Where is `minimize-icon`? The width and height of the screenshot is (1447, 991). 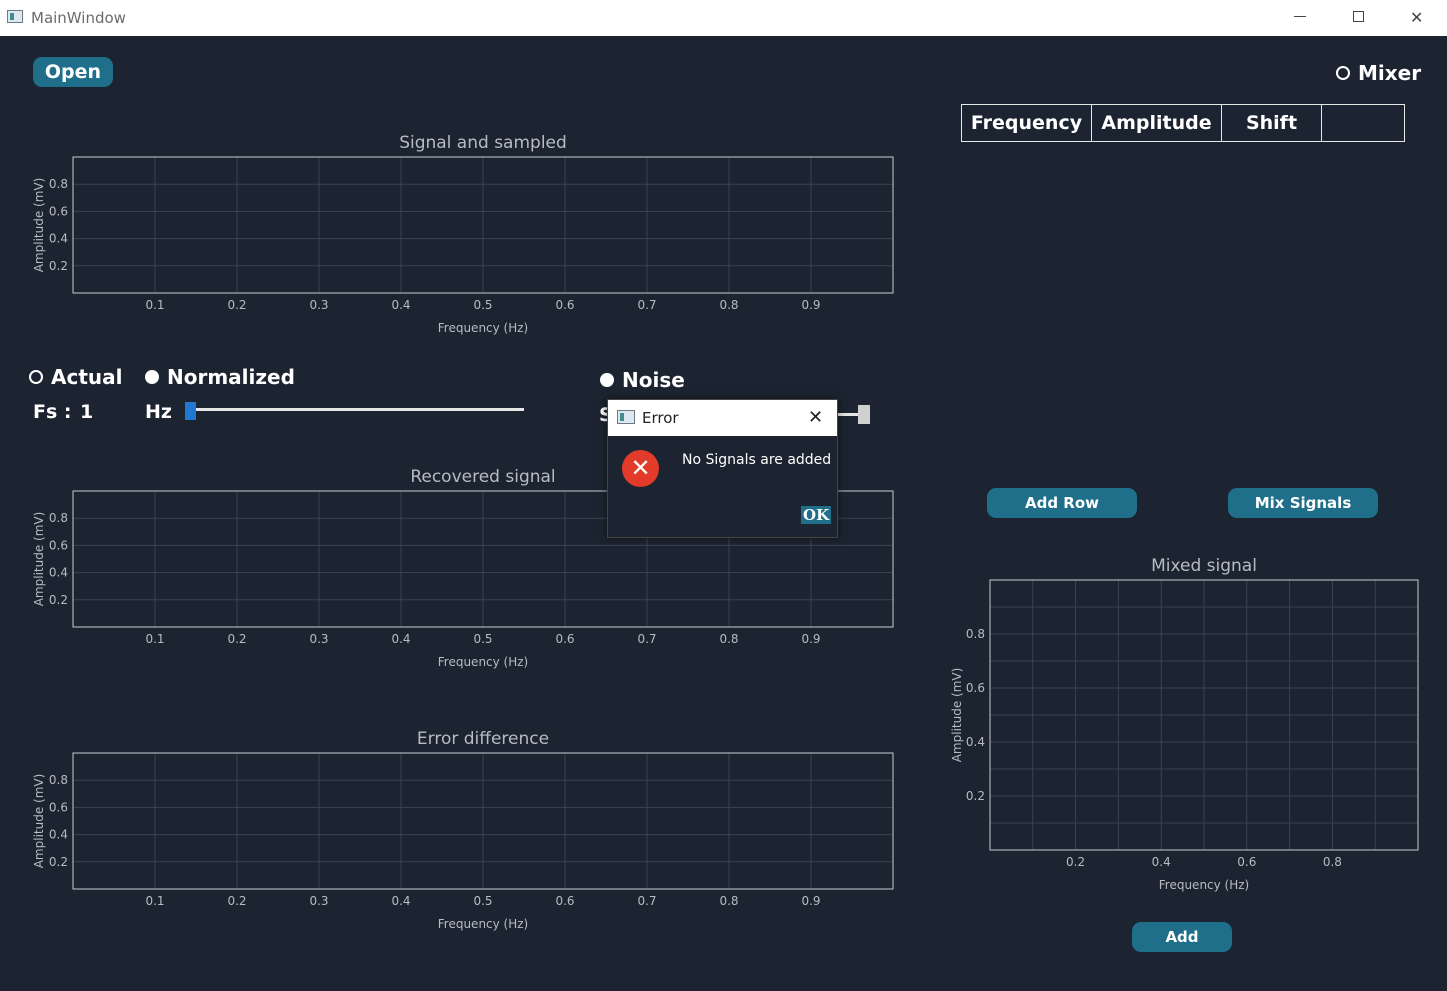 minimize-icon is located at coordinates (1300, 16).